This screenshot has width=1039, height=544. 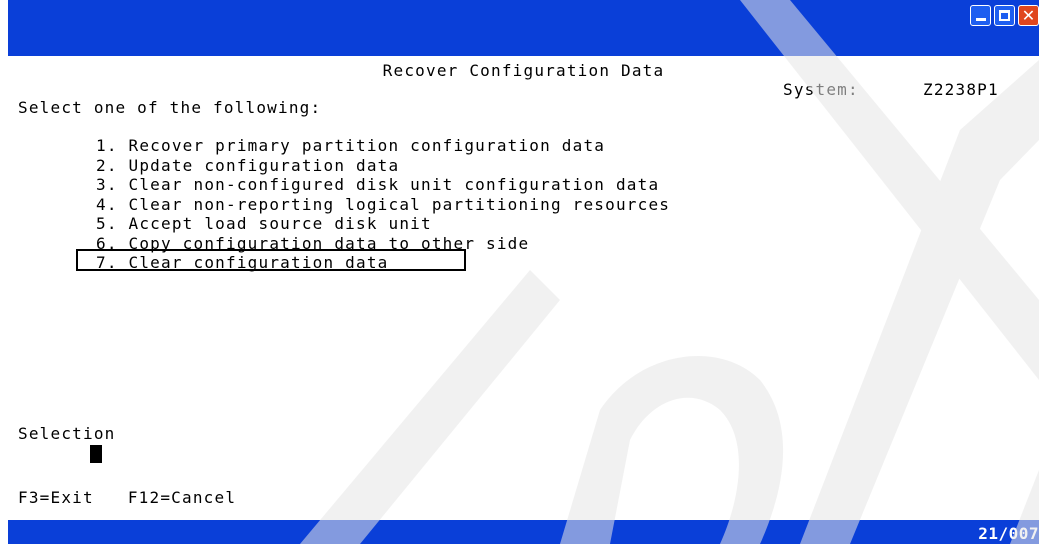 I want to click on maximize-icon, so click(x=1004, y=15).